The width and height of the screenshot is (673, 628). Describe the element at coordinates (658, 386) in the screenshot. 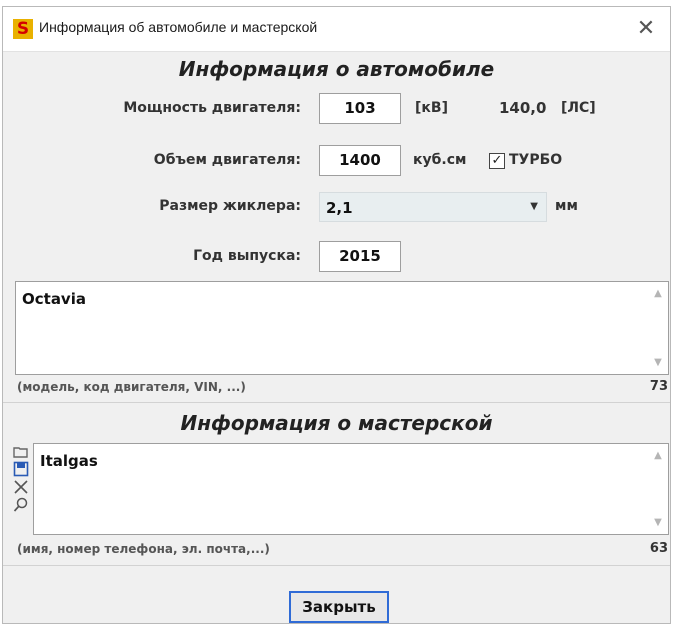

I see `car-notes-counter: 73` at that location.